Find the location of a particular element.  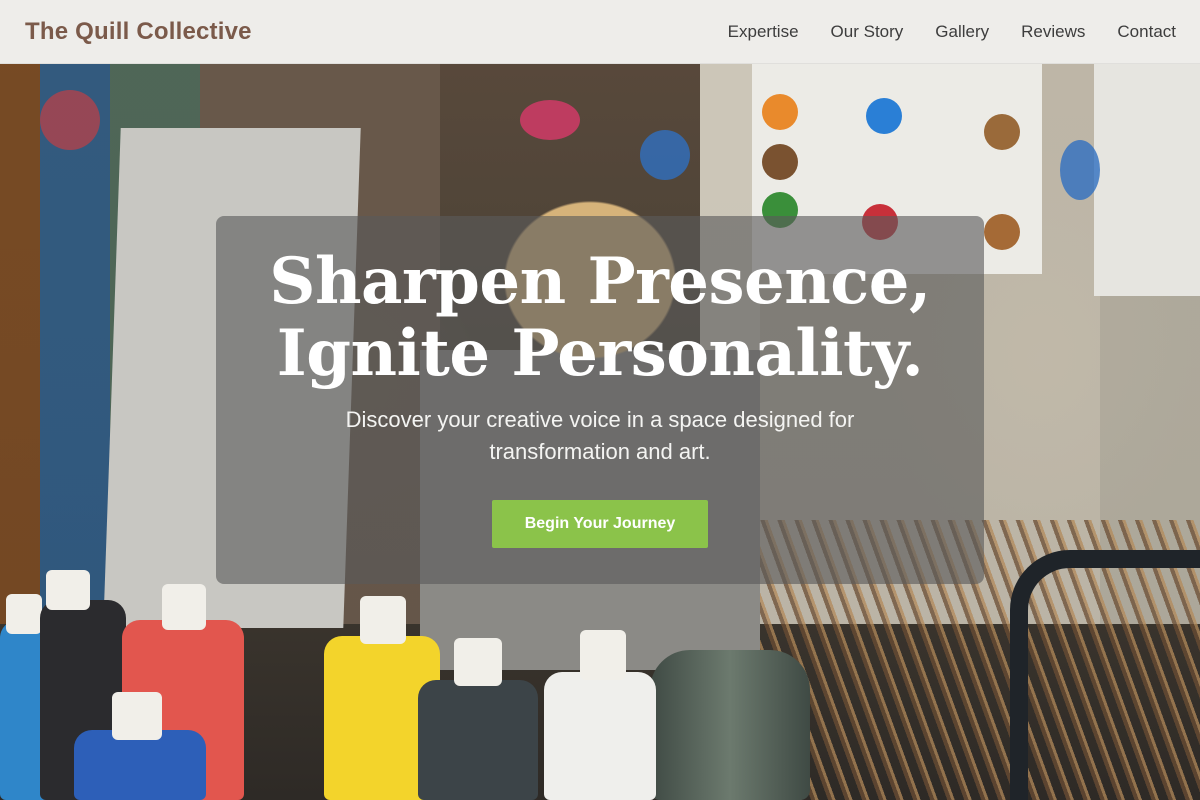

studio-chair is located at coordinates (1105, 675).